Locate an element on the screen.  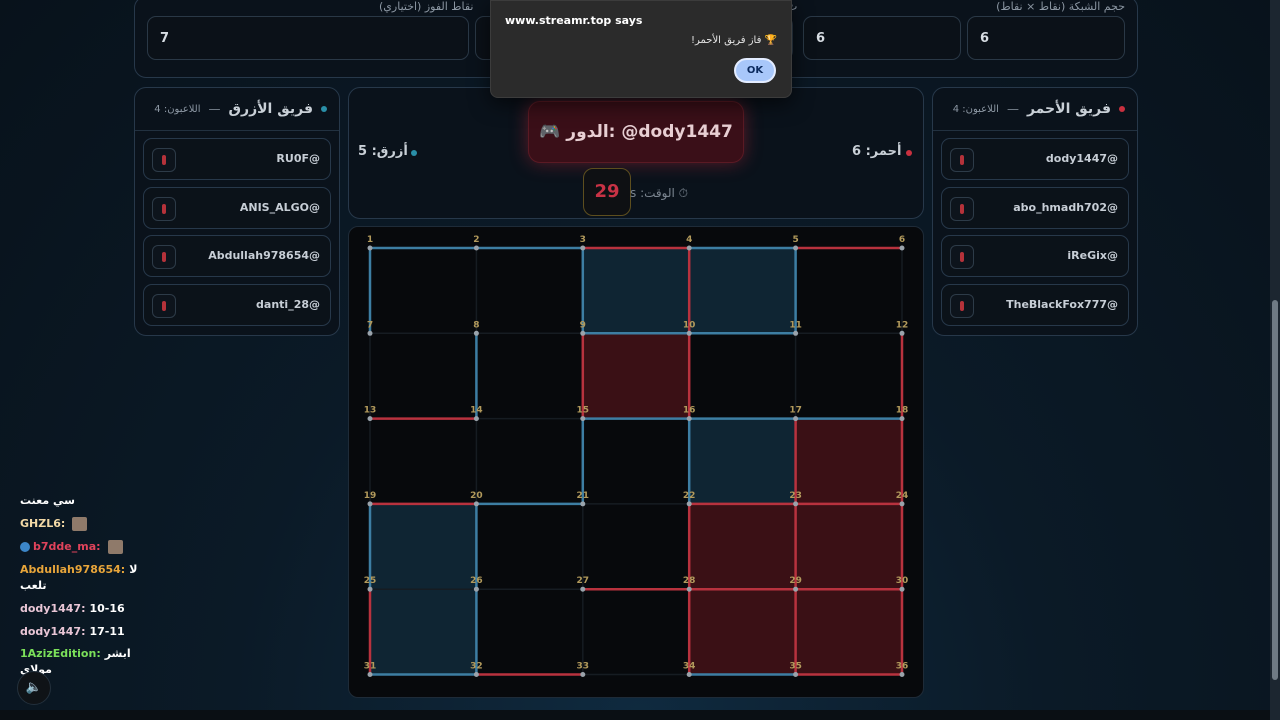
dot-label: 10 is located at coordinates (689, 325).